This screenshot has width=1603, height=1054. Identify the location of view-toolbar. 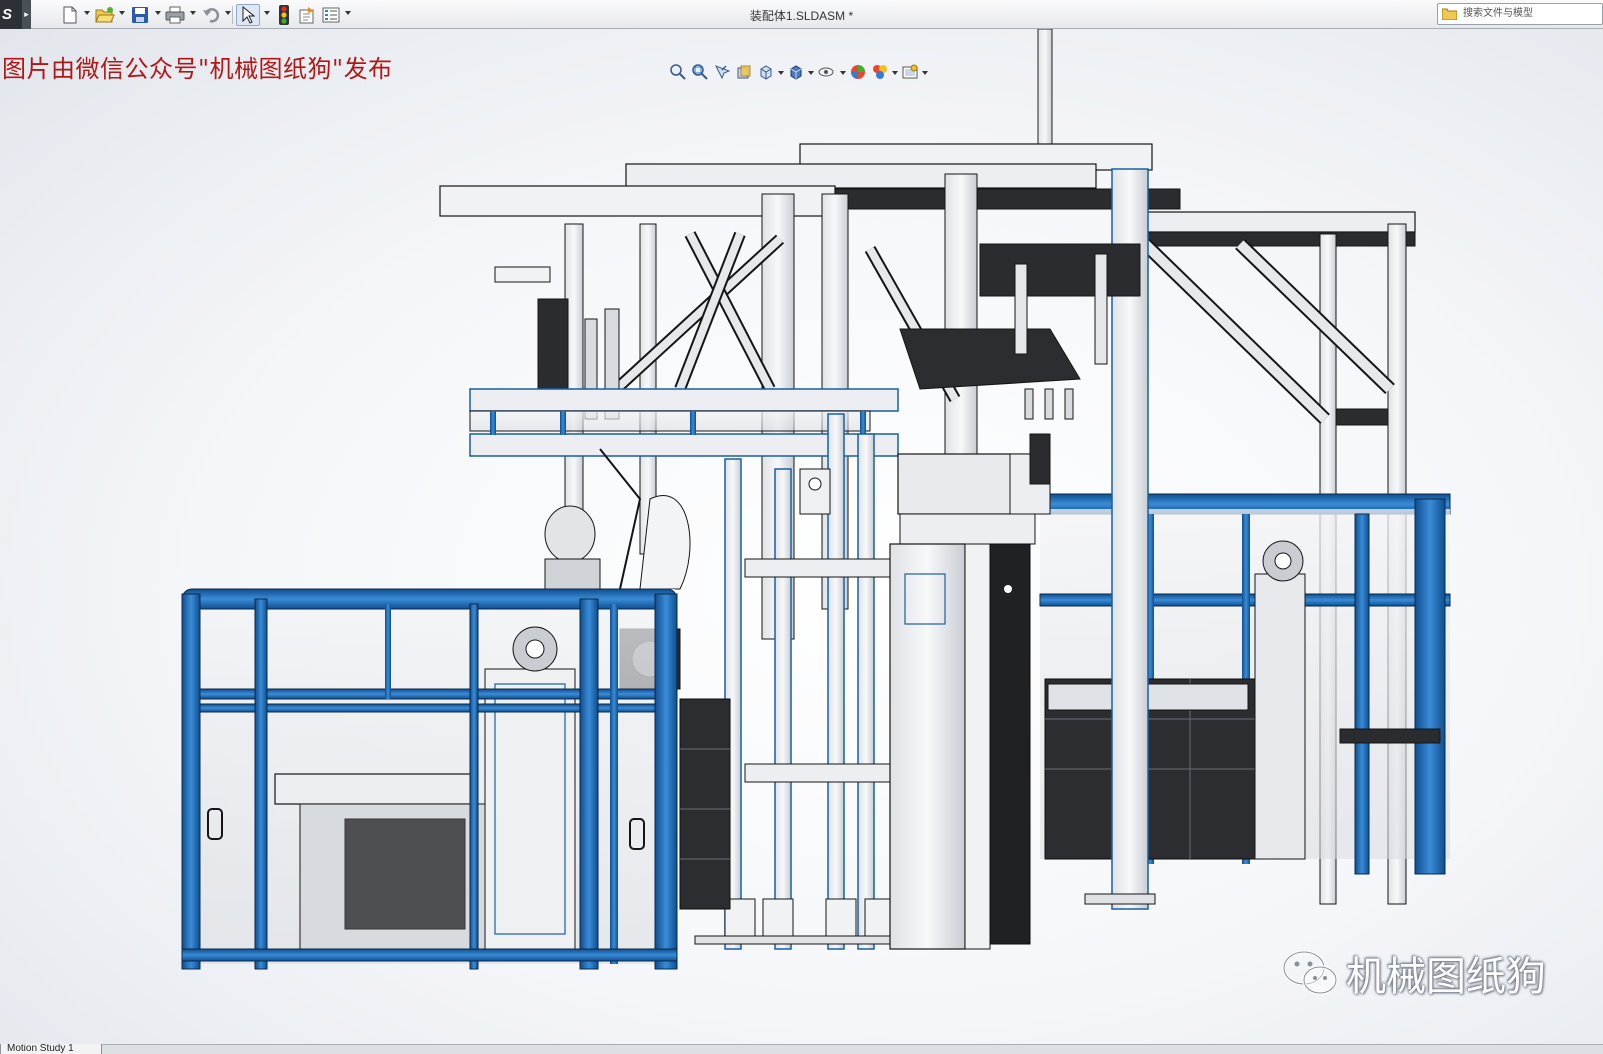
(818, 73).